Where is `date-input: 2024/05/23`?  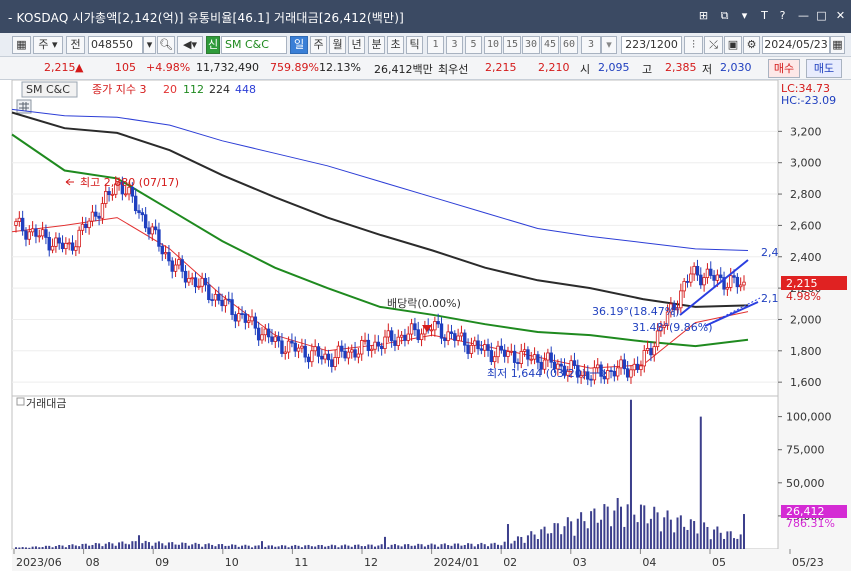 date-input: 2024/05/23 is located at coordinates (796, 45).